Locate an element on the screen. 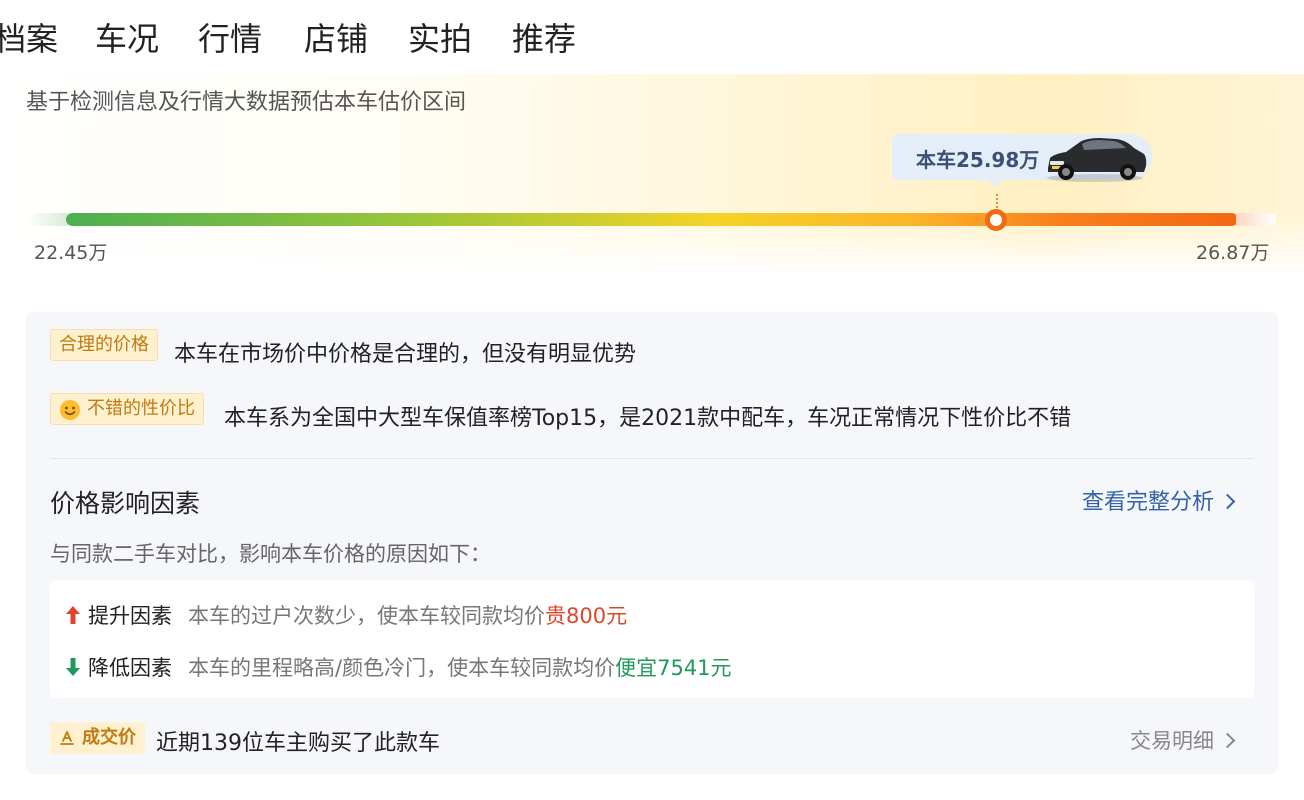  arrow-up-icon is located at coordinates (73, 615).